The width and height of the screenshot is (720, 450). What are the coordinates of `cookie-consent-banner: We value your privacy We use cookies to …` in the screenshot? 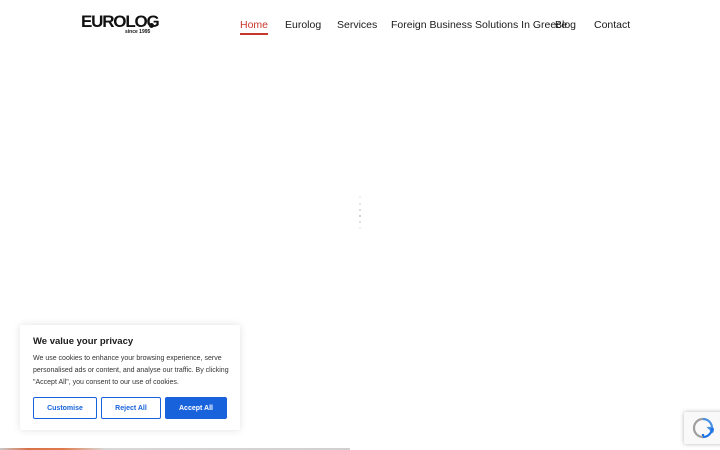 It's located at (130, 377).